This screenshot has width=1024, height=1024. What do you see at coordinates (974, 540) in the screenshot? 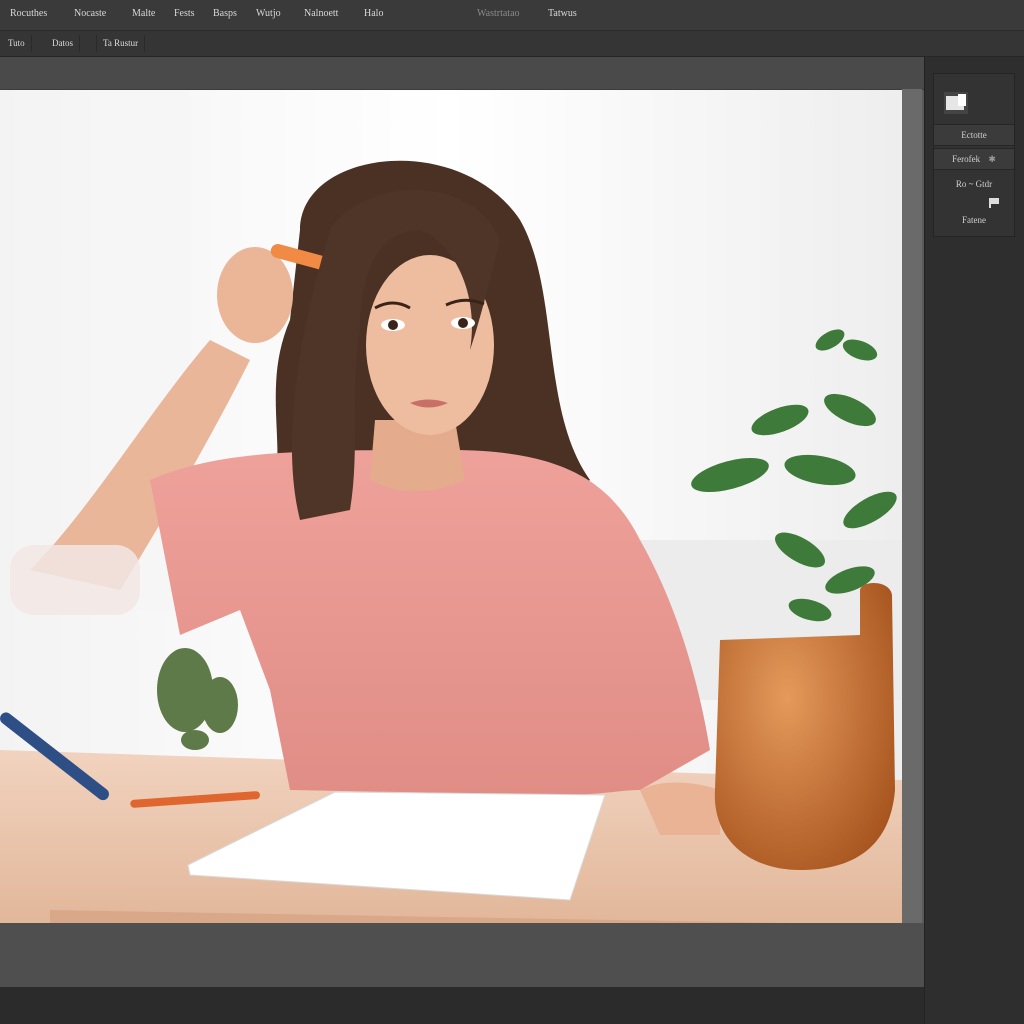
I see `right-panel: Ectotte Ferofek ✱ Ro ~ Gtdr Fatene` at bounding box center [974, 540].